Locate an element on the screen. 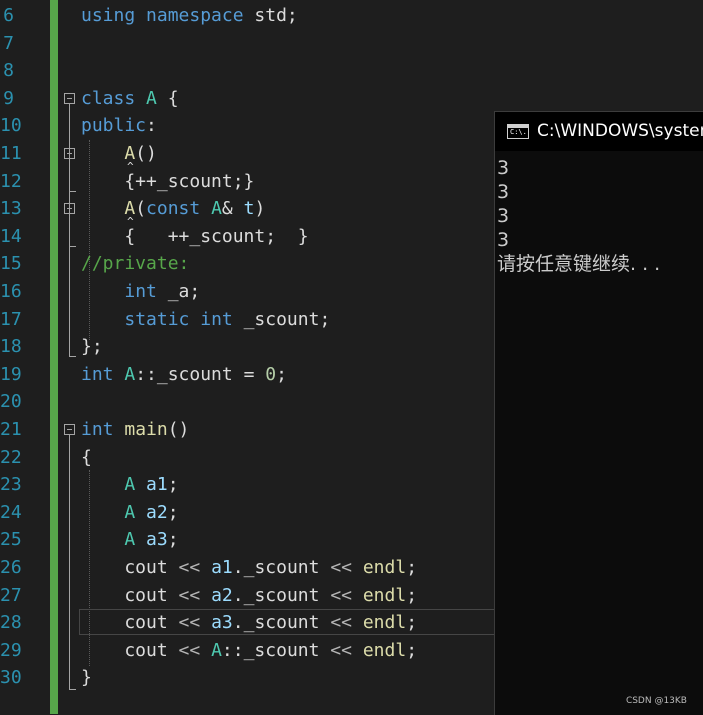  line-number: 16 is located at coordinates (11, 291).